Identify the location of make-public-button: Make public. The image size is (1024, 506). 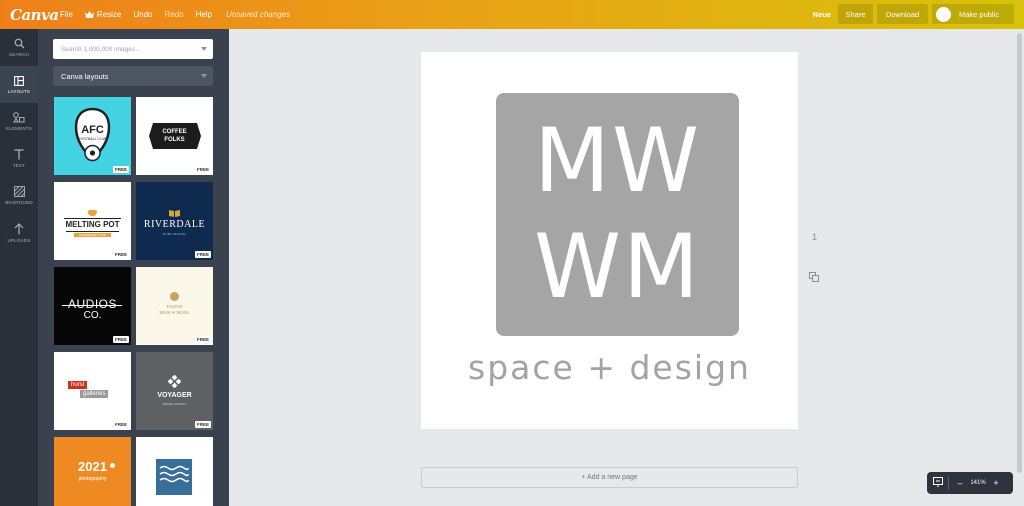
(973, 14).